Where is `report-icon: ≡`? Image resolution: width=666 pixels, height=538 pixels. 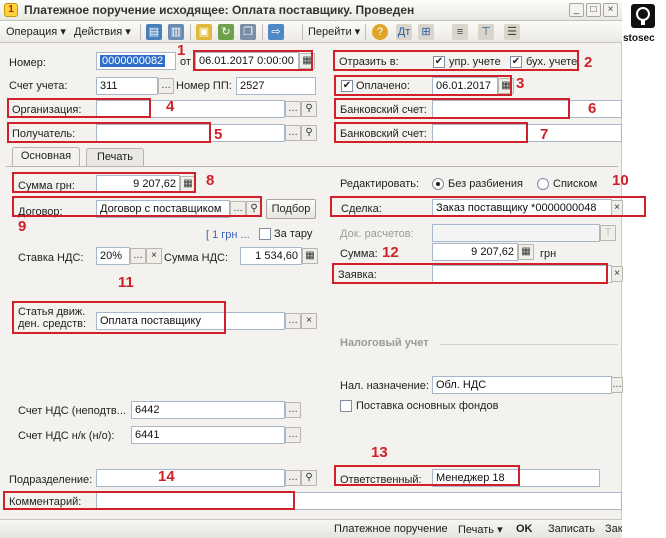 report-icon: ≡ is located at coordinates (460, 32).